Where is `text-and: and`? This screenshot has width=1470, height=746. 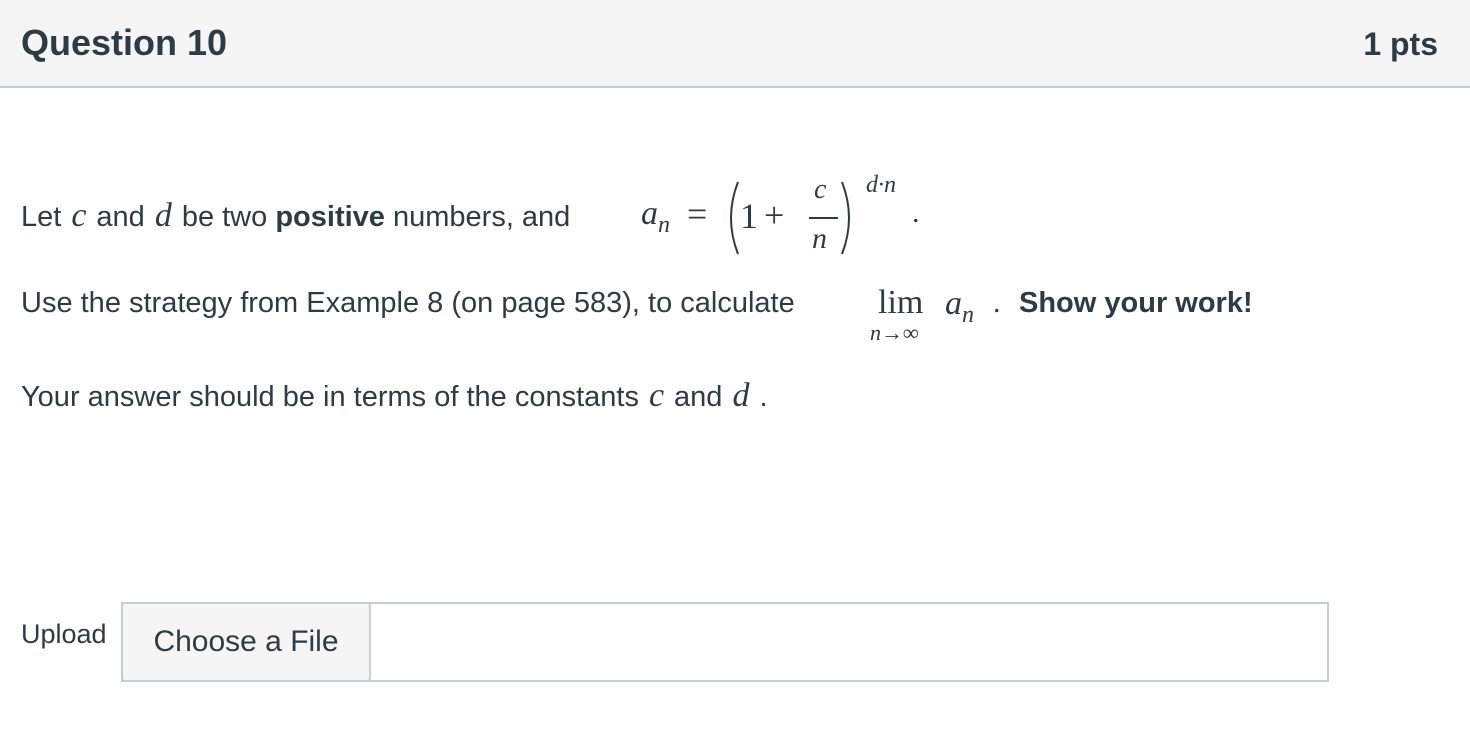 text-and: and is located at coordinates (120, 217).